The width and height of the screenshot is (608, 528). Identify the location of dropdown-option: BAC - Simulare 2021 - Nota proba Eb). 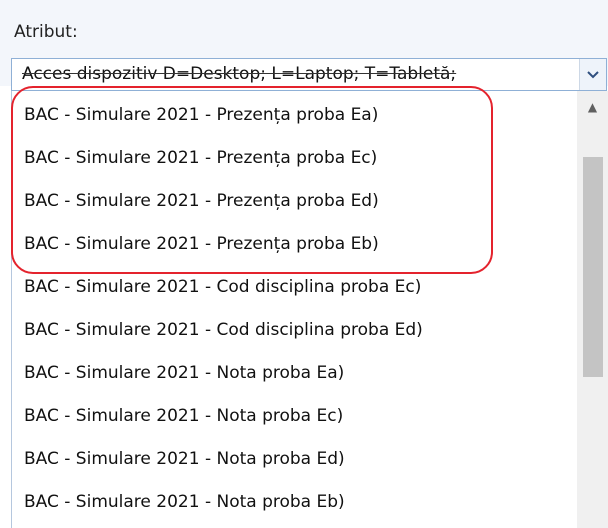
(184, 502).